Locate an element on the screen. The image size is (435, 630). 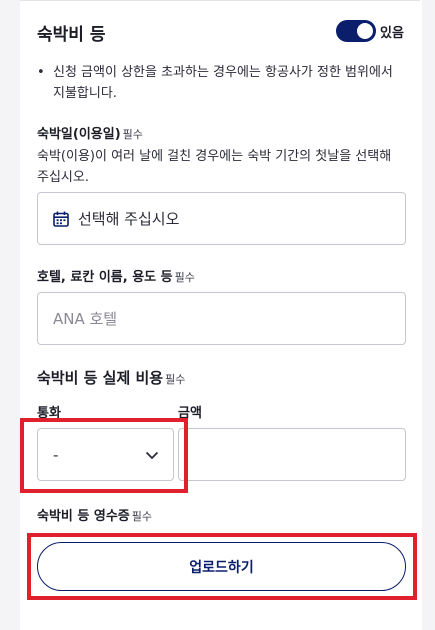
stay-date-label-text: 숙박일(이용일) is located at coordinates (79, 134).